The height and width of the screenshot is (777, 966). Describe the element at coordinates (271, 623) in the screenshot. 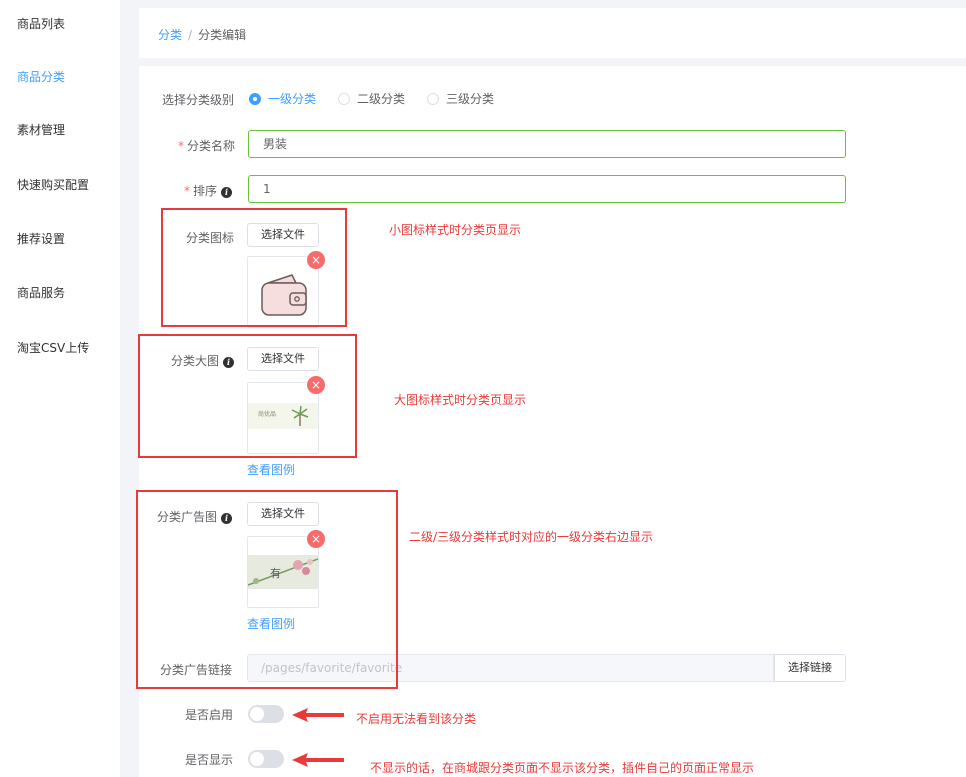

I see `ad-image-example-link: 查看图例` at that location.